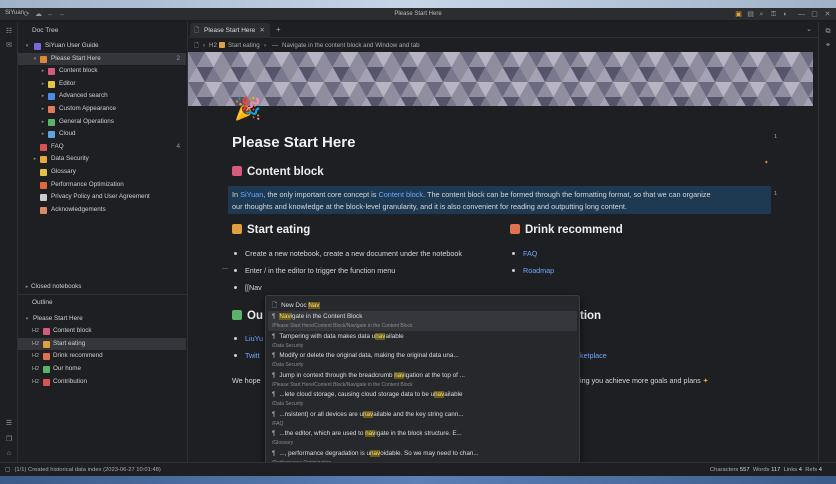 This screenshot has height=484, width=836. I want to click on breadcrumb-section: Start eating, so click(244, 45).